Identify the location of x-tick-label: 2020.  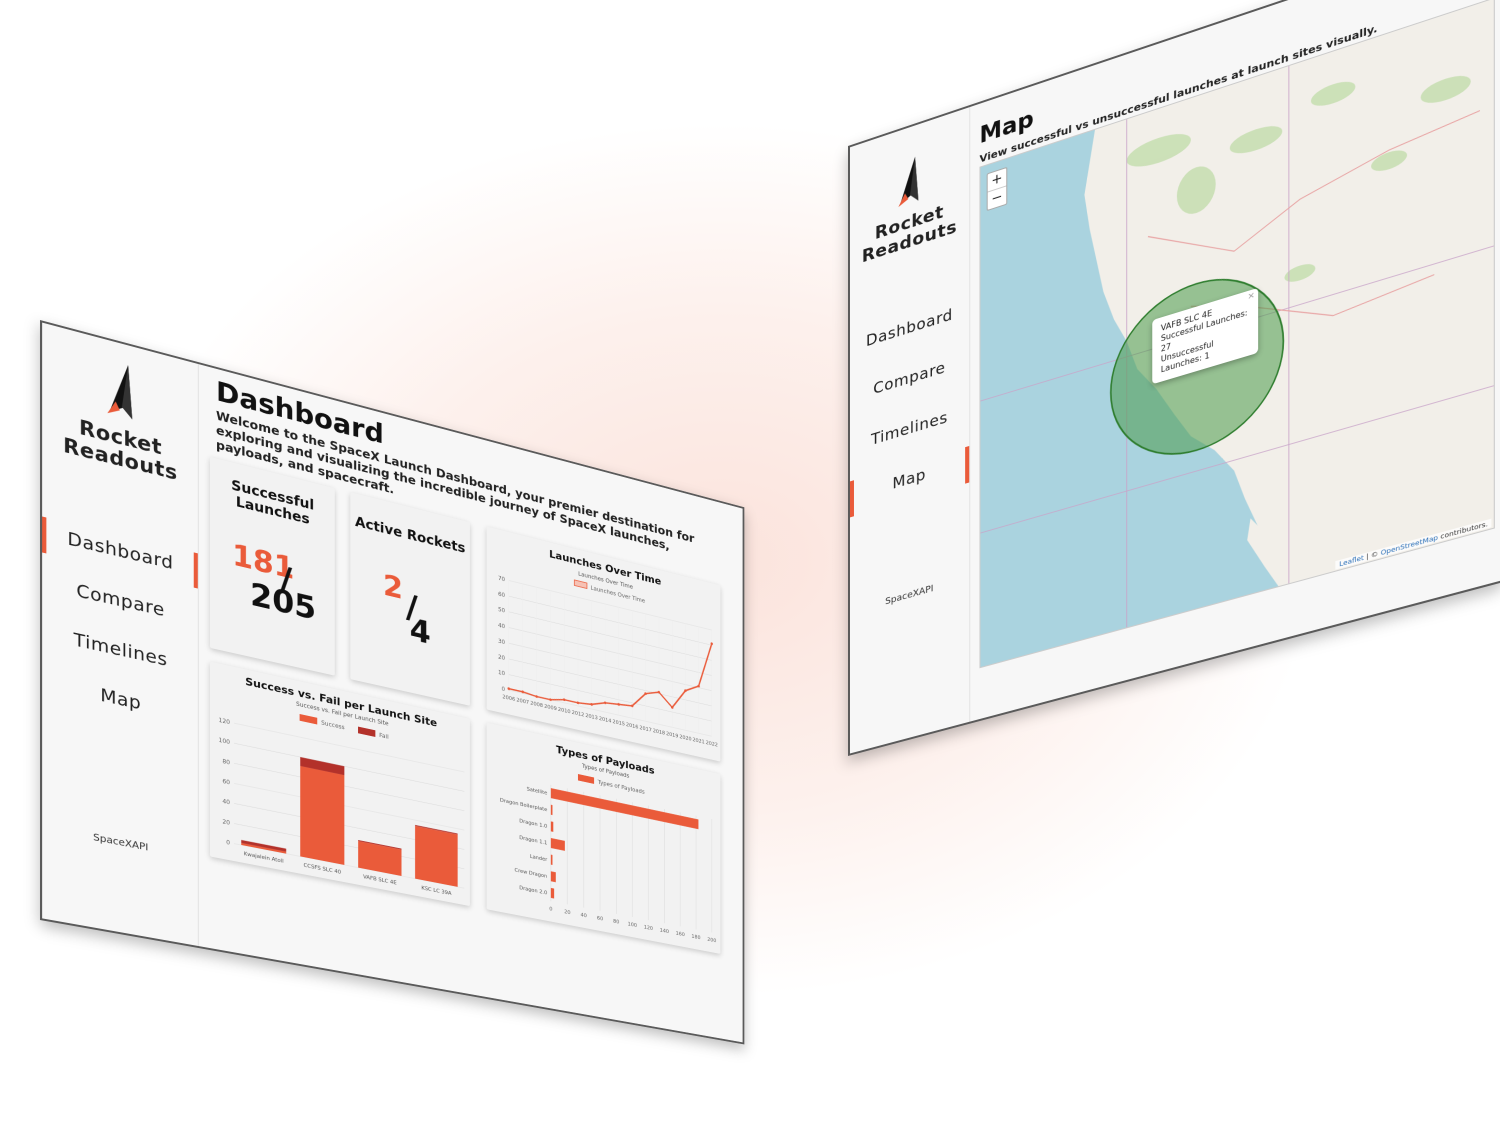
(685, 738).